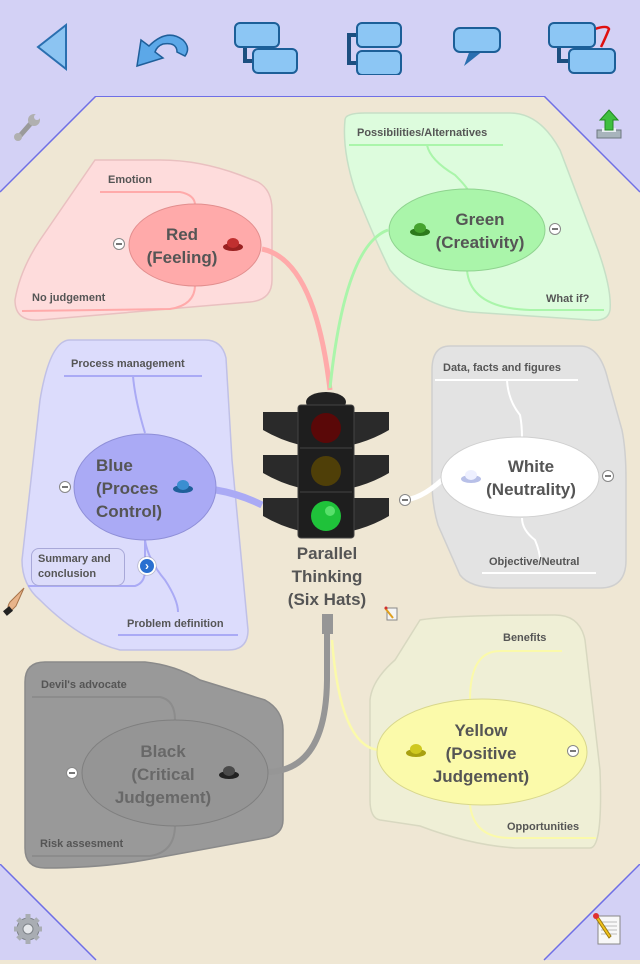 This screenshot has width=640, height=964. What do you see at coordinates (502, 368) in the screenshot?
I see `white-subtopic-data-facts: Data, facts and figures` at bounding box center [502, 368].